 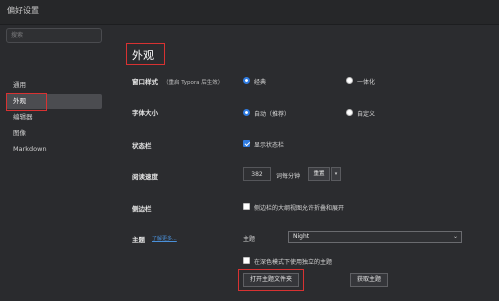 I want to click on sidebar-item-general: 通用, so click(x=54, y=85).